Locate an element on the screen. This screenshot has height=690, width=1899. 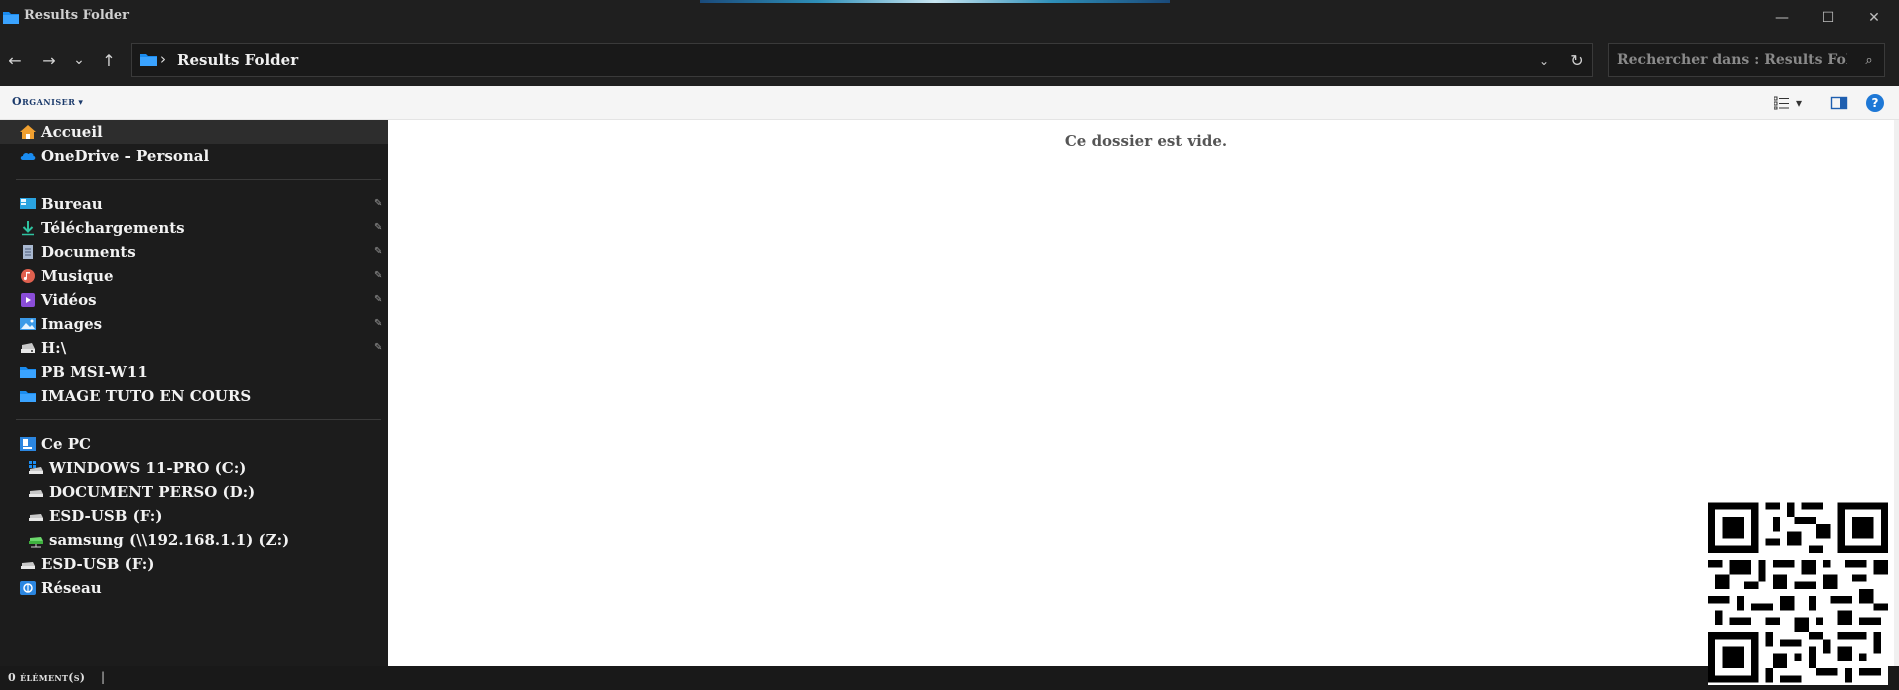
download-icon is located at coordinates (28, 228).